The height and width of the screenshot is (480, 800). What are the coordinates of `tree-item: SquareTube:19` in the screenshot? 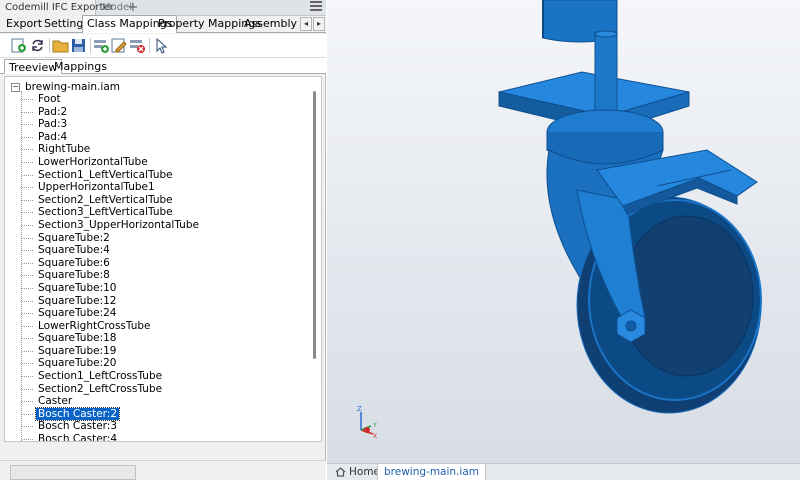 It's located at (111, 351).